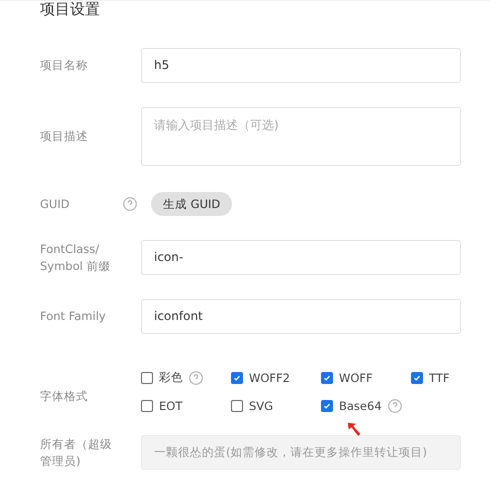 The height and width of the screenshot is (479, 490). Describe the element at coordinates (170, 406) in the screenshot. I see `checkbox-label: EOT` at that location.